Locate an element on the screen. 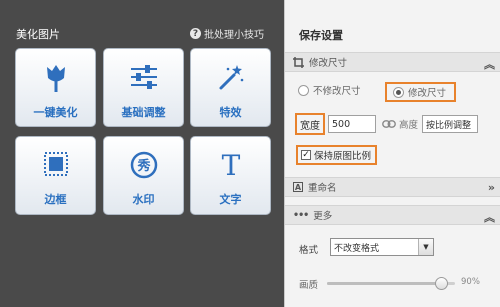 The height and width of the screenshot is (307, 500). tool-label: 水印 is located at coordinates (143, 199).